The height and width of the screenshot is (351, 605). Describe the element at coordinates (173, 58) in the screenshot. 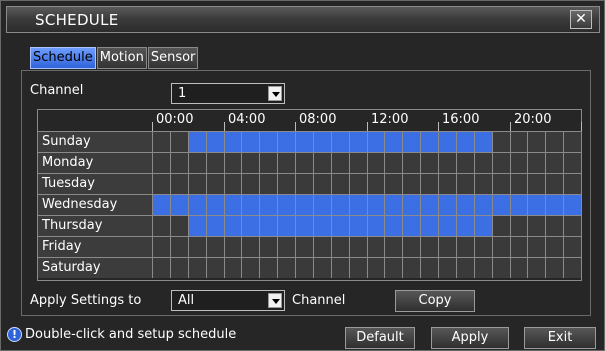

I see `tab-sensor: Sensor` at that location.